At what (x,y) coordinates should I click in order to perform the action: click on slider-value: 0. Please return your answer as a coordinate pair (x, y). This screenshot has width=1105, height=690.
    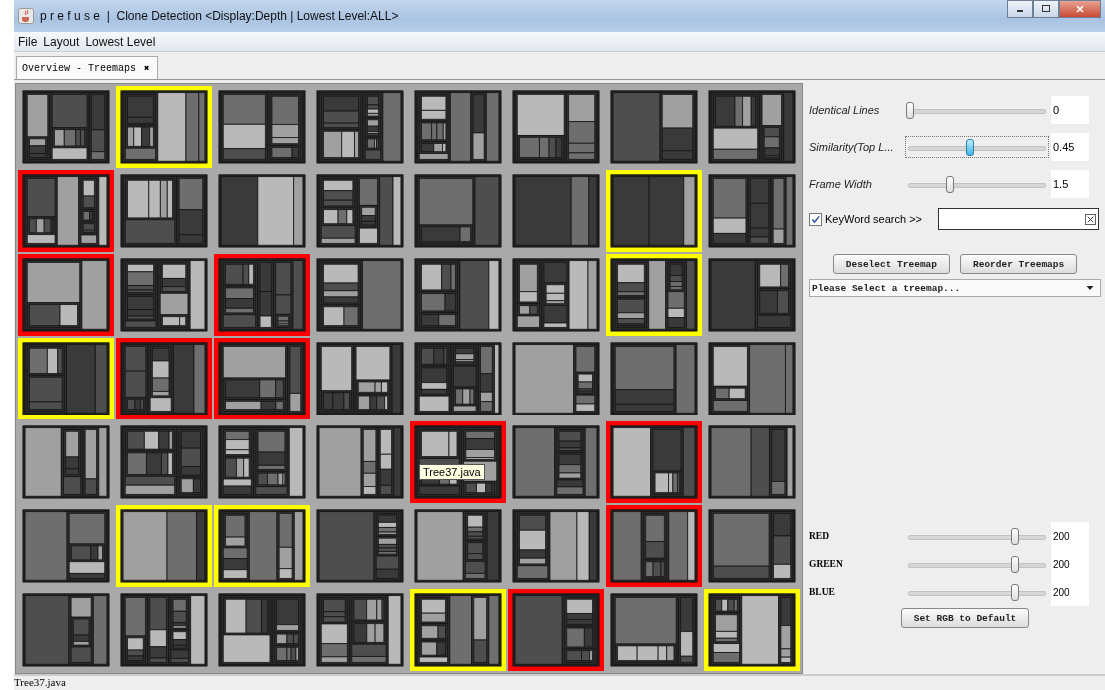
    Looking at the image, I should click on (1070, 109).